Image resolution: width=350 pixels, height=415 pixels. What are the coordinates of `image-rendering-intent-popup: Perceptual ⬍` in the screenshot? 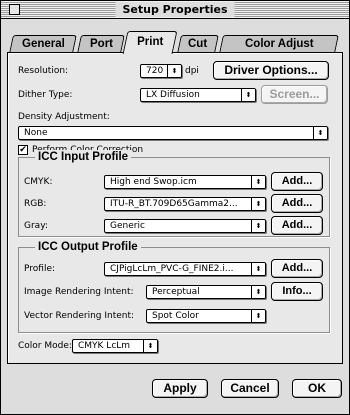 It's located at (206, 292).